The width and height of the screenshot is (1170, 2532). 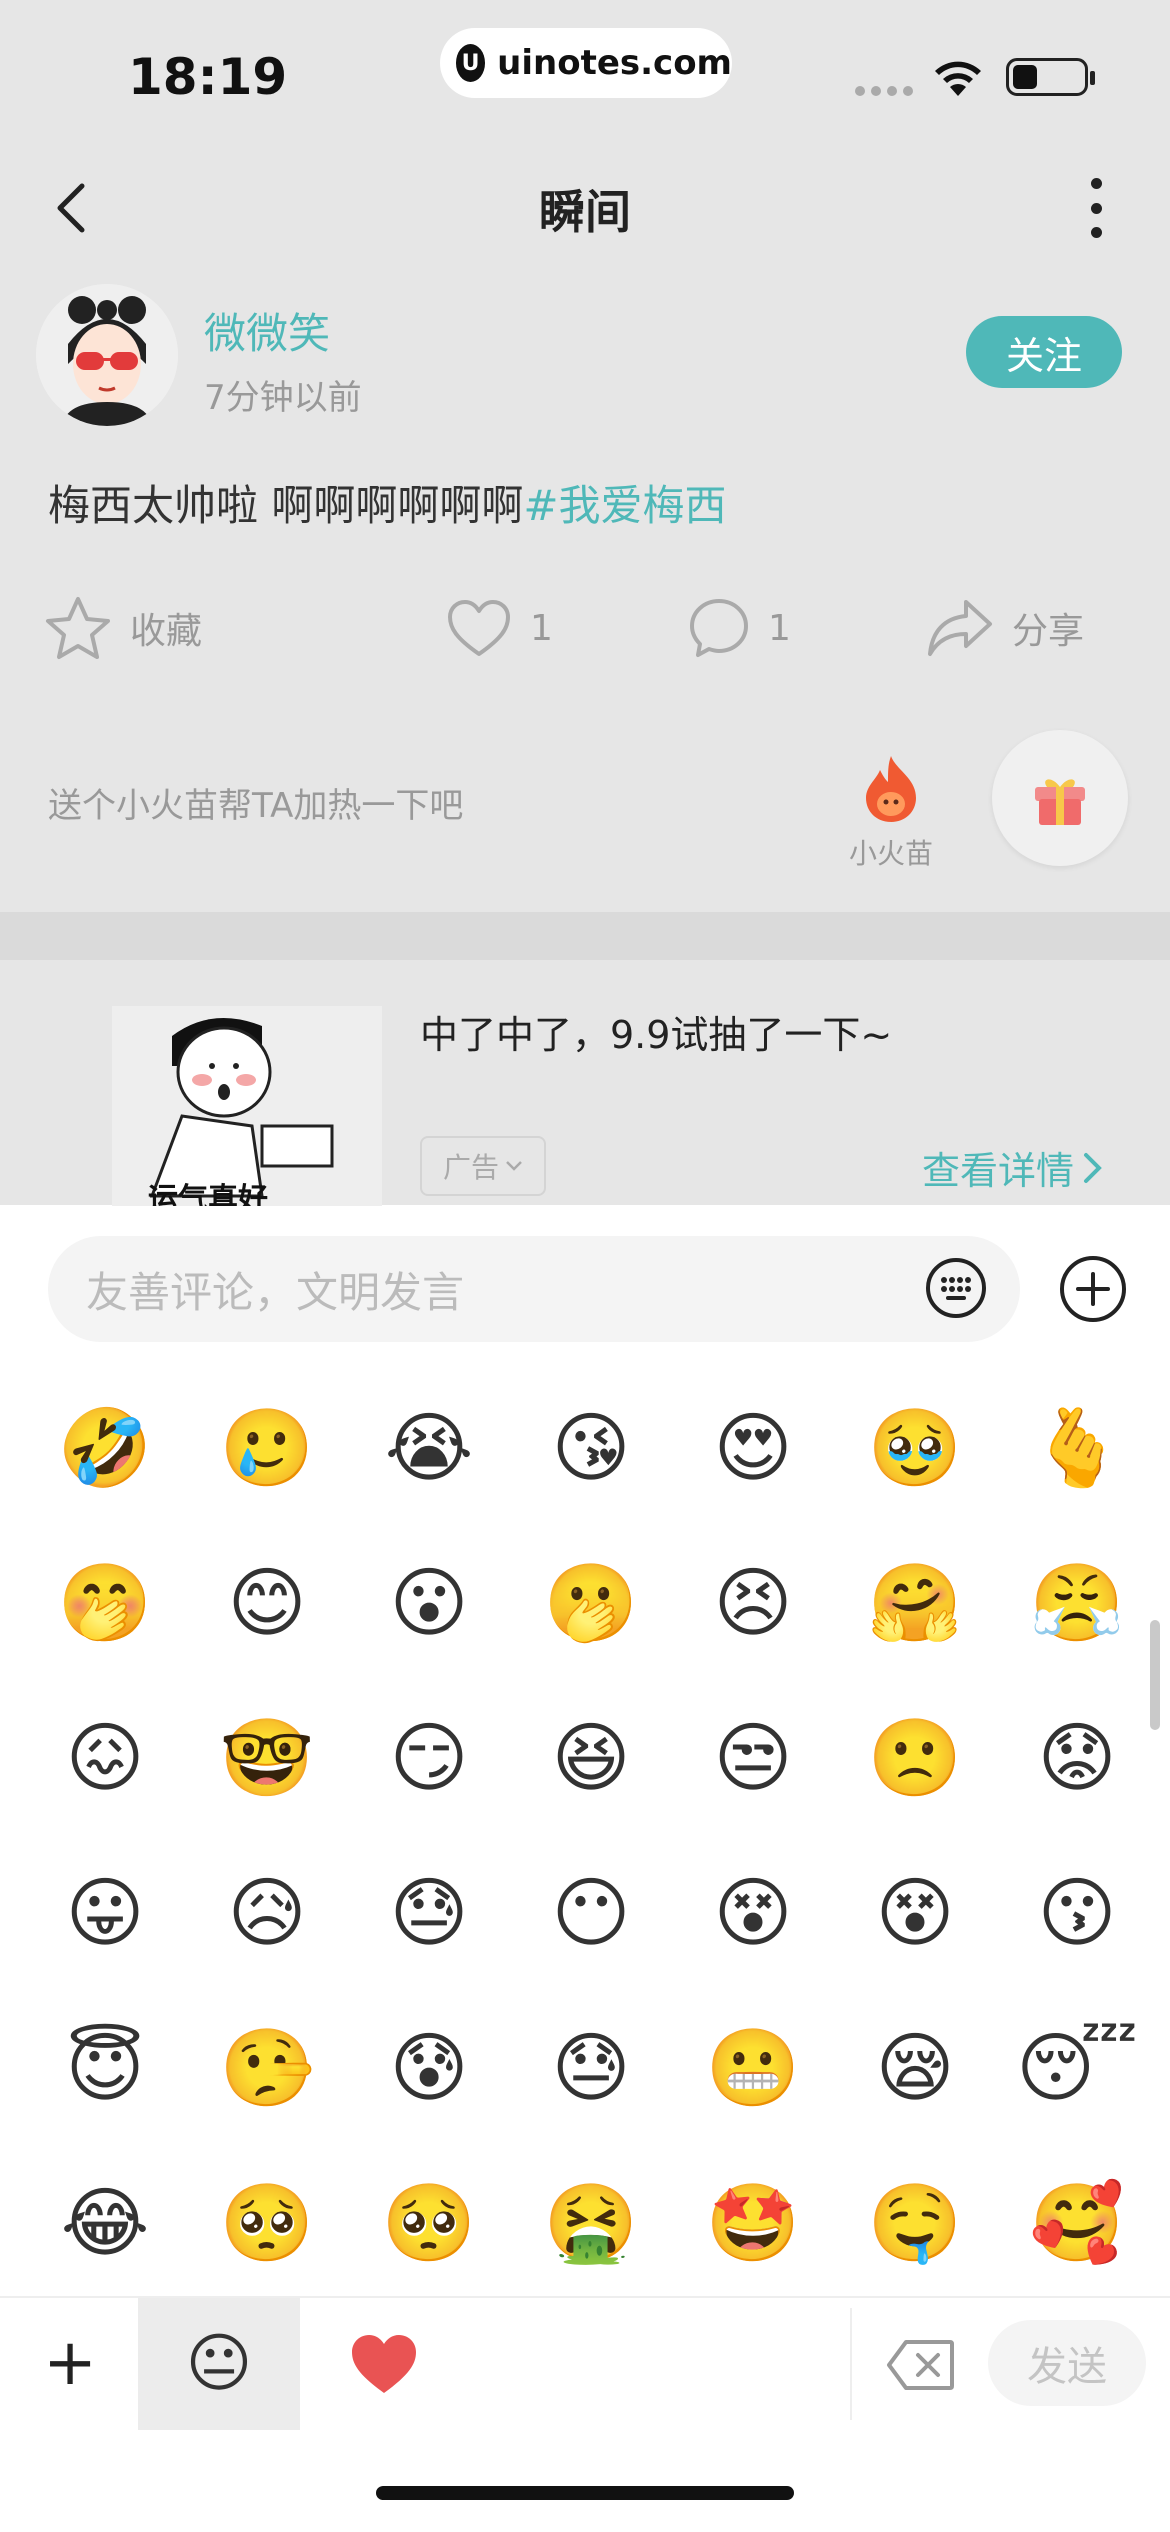 I want to click on ad-image: 运气真好, so click(x=247, y=1106).